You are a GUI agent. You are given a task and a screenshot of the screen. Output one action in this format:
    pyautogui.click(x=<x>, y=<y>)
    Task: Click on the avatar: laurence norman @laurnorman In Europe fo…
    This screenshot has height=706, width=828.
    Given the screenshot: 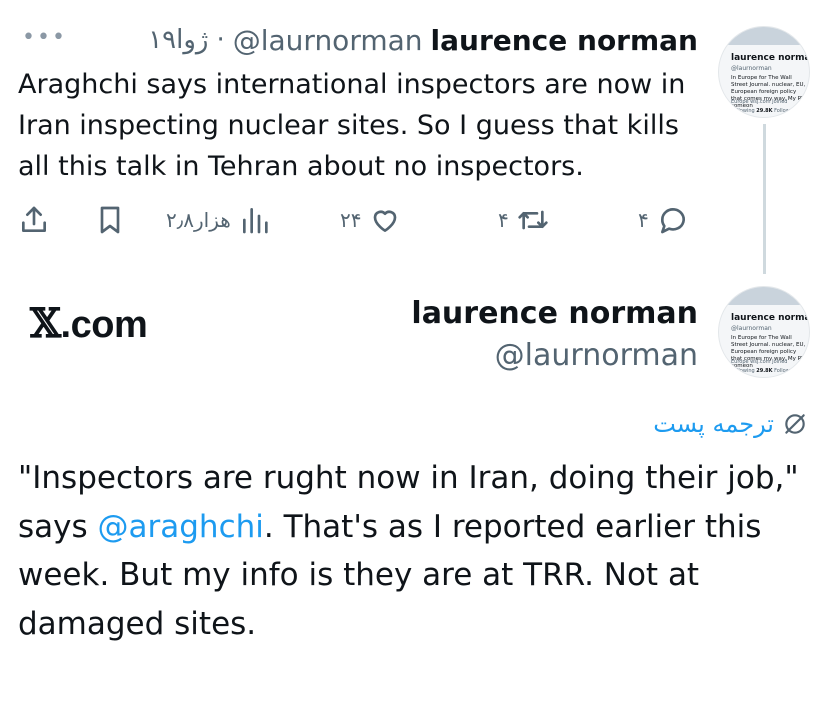 What is the action you would take?
    pyautogui.click(x=764, y=72)
    